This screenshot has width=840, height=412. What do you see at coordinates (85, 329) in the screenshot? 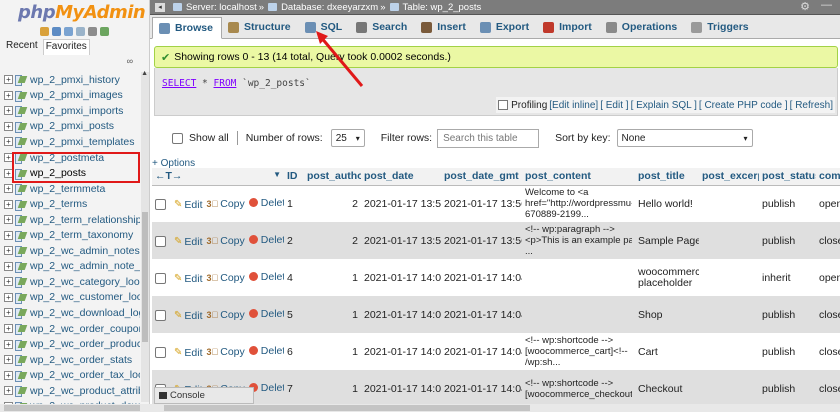
I see `sidebar-item-label: wp_2_wc_order_coupon_l` at bounding box center [85, 329].